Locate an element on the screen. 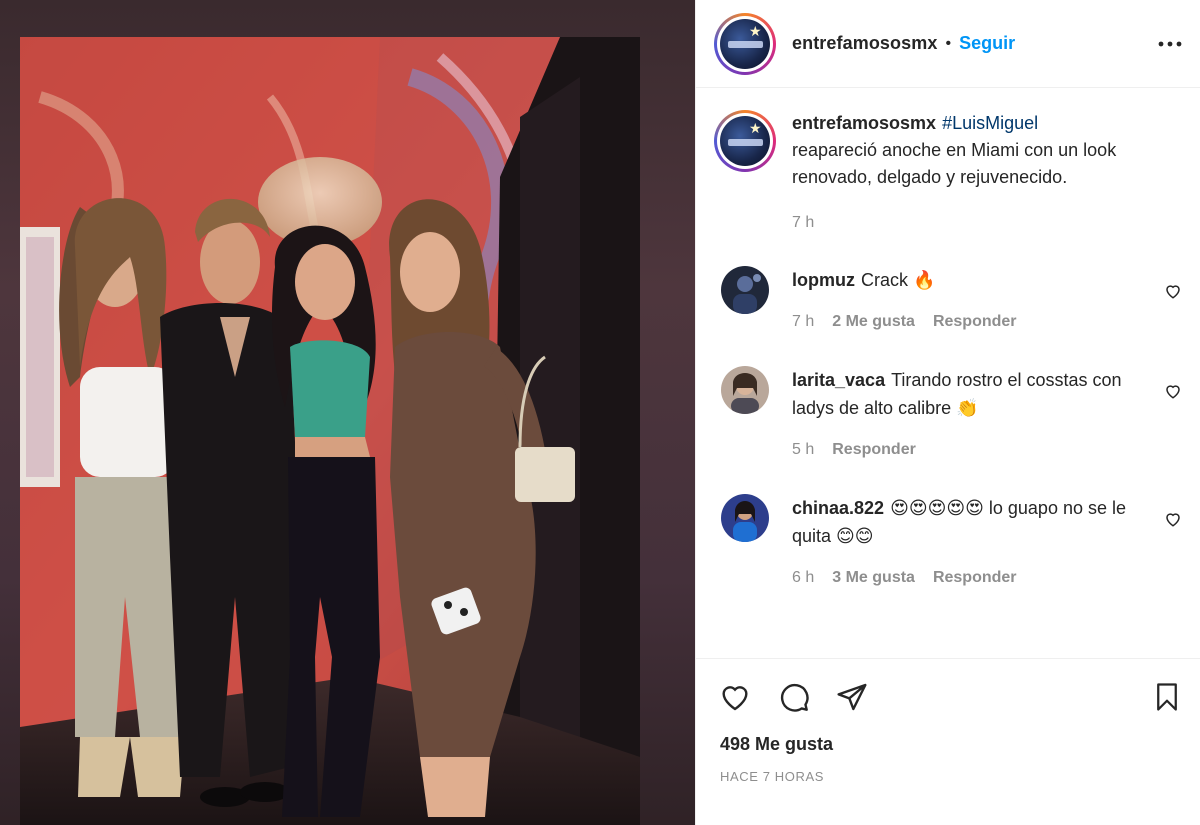 This screenshot has height=825, width=1200. comment-time: 7 h is located at coordinates (803, 322).